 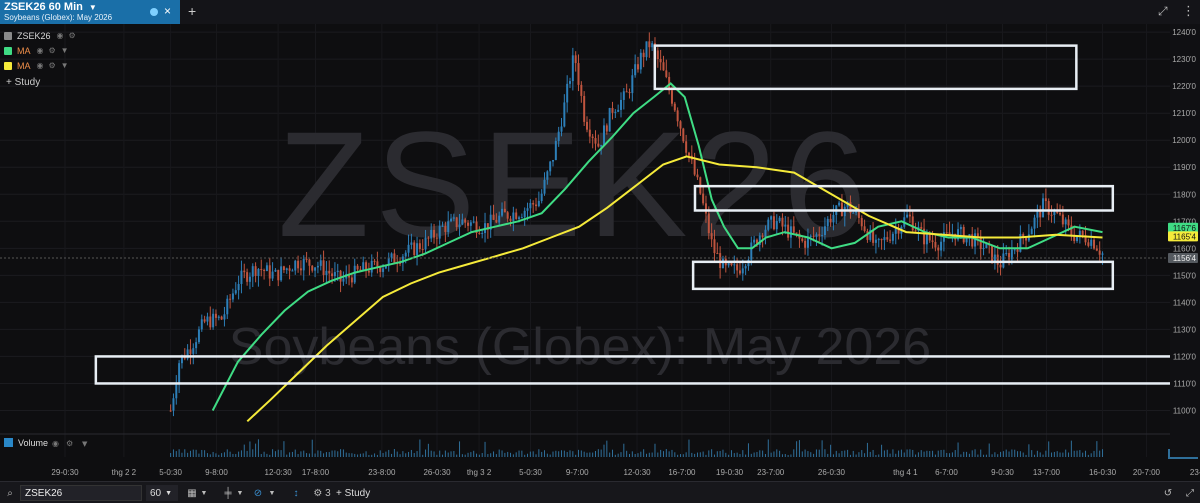 What do you see at coordinates (577, 472) in the screenshot?
I see `time-tick-label: 9-7:00` at bounding box center [577, 472].